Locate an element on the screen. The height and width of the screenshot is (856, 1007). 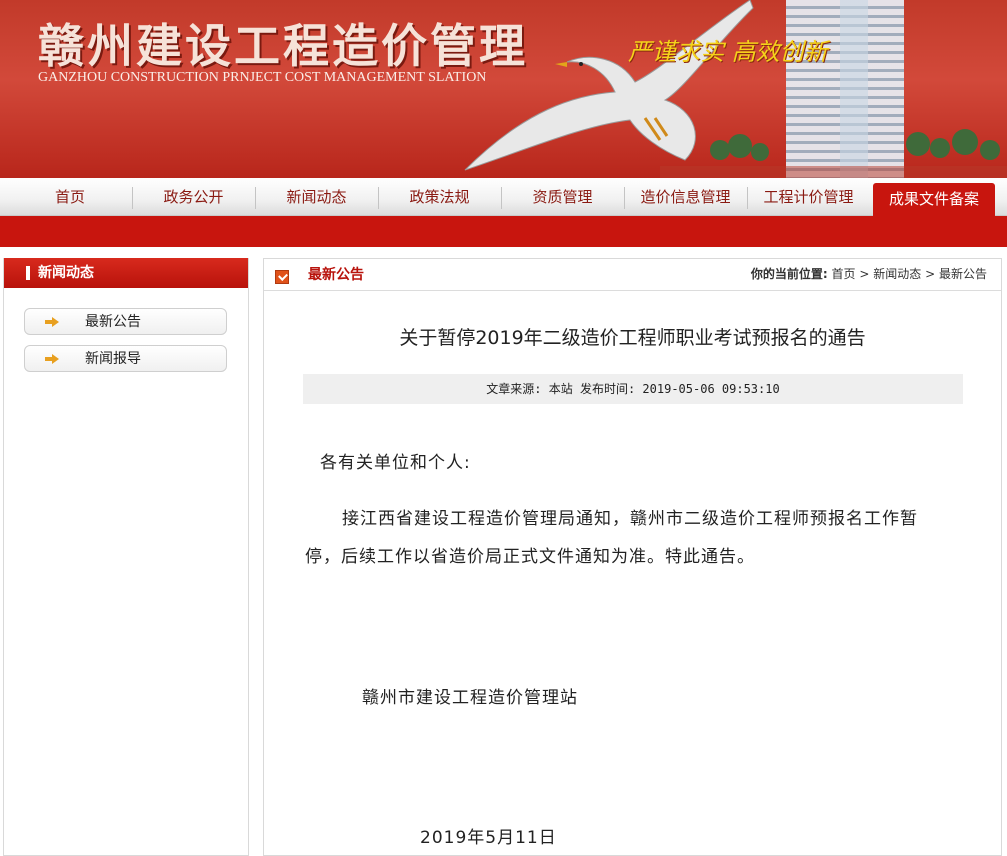
nav-cost-info: 造价信息管理 is located at coordinates (685, 197).